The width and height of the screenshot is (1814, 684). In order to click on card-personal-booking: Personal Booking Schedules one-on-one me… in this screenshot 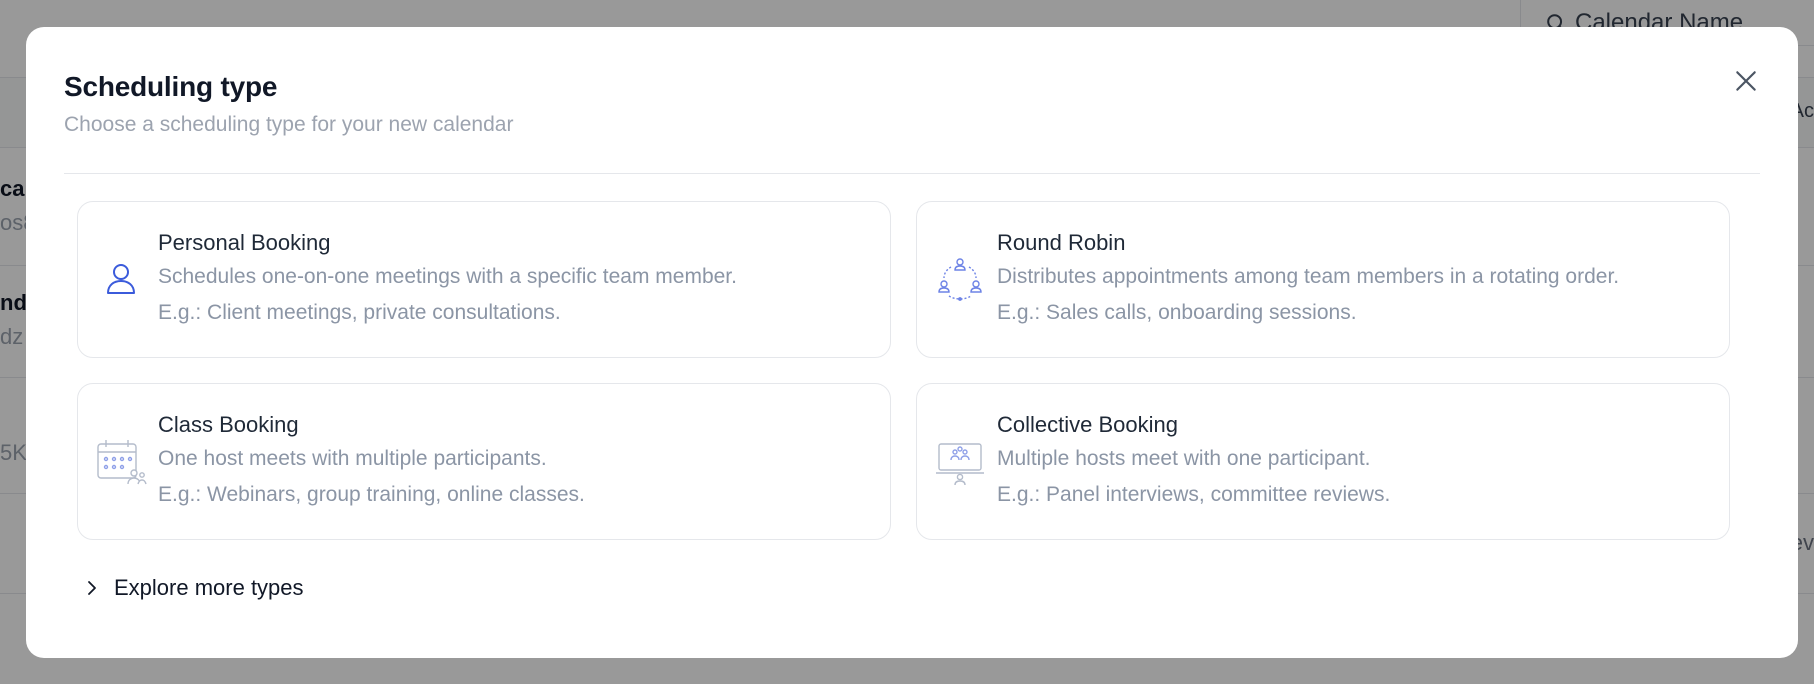, I will do `click(484, 279)`.